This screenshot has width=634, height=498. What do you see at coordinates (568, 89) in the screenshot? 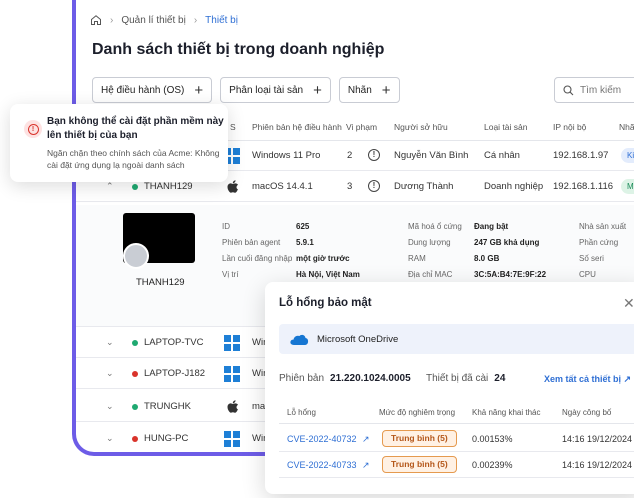
I see `search-icon` at bounding box center [568, 89].